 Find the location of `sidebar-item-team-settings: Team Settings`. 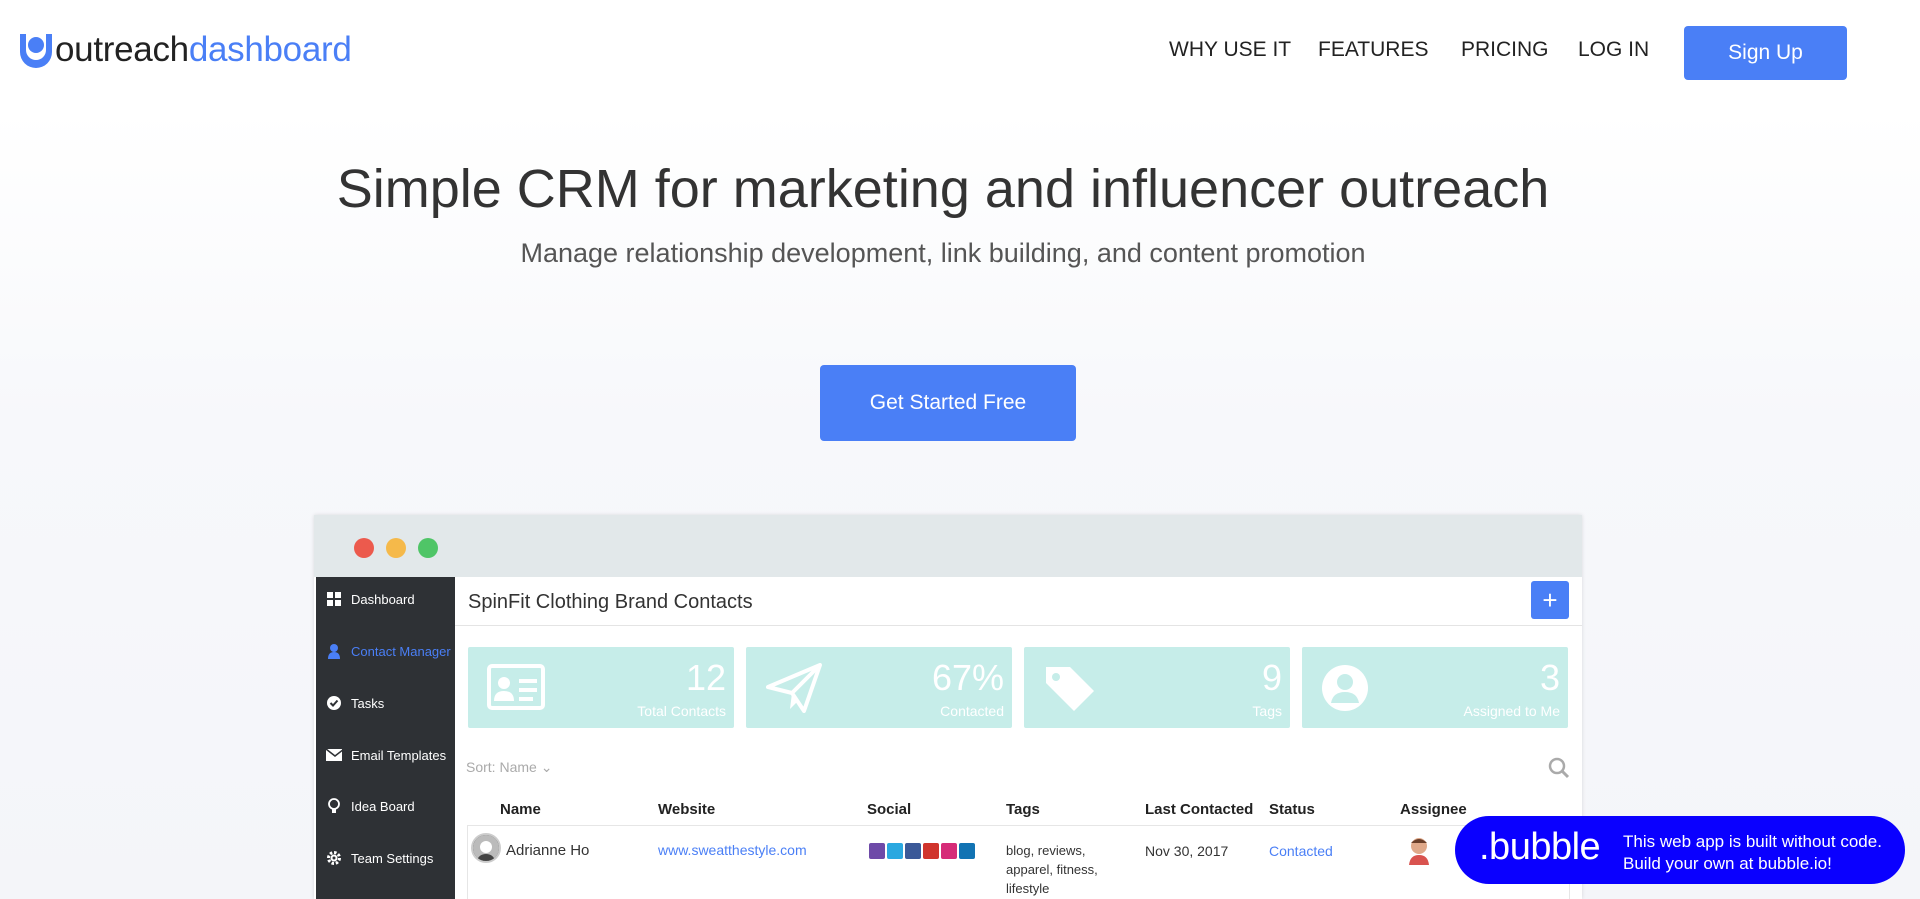

sidebar-item-team-settings: Team Settings is located at coordinates (385, 858).